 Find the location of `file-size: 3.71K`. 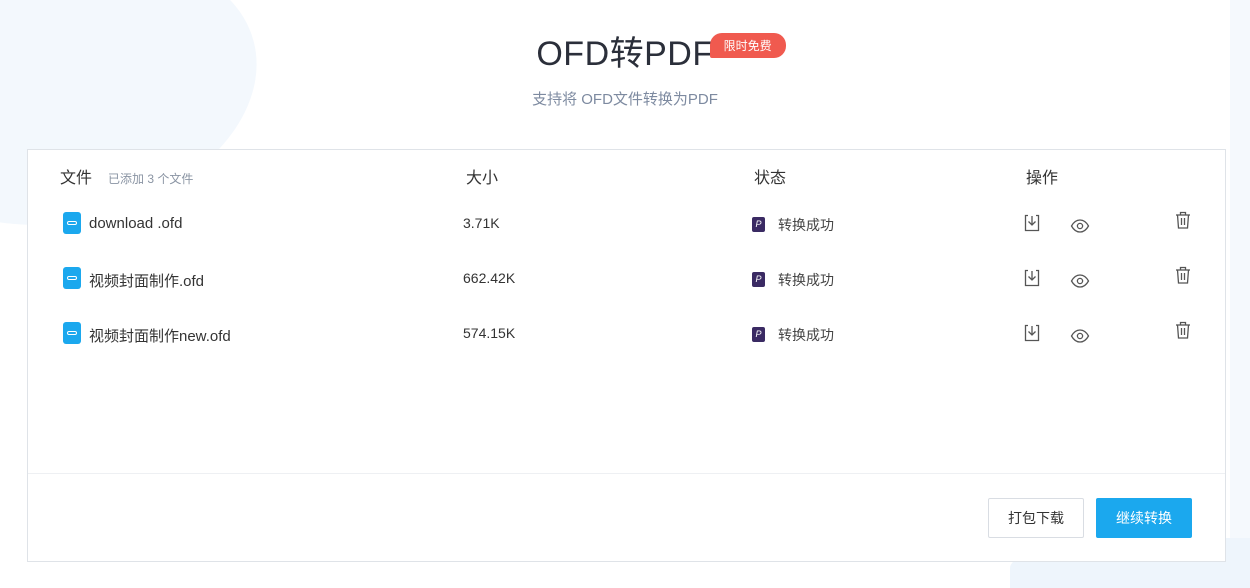

file-size: 3.71K is located at coordinates (481, 223).